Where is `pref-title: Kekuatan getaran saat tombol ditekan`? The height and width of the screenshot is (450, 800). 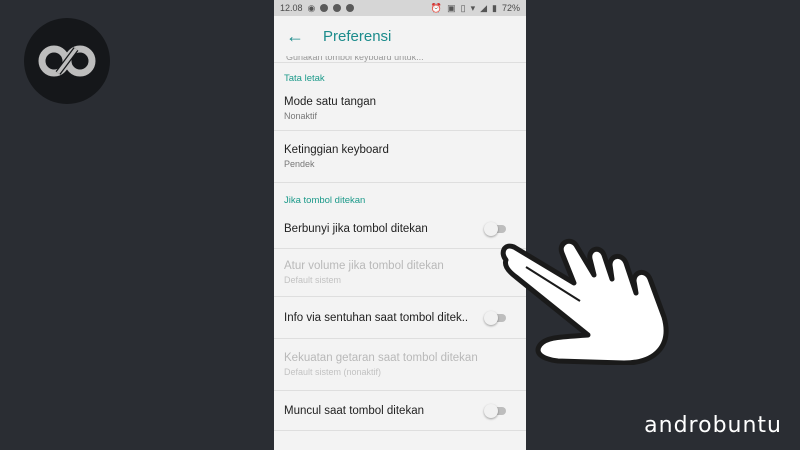
pref-title: Kekuatan getaran saat tombol ditekan is located at coordinates (381, 358).